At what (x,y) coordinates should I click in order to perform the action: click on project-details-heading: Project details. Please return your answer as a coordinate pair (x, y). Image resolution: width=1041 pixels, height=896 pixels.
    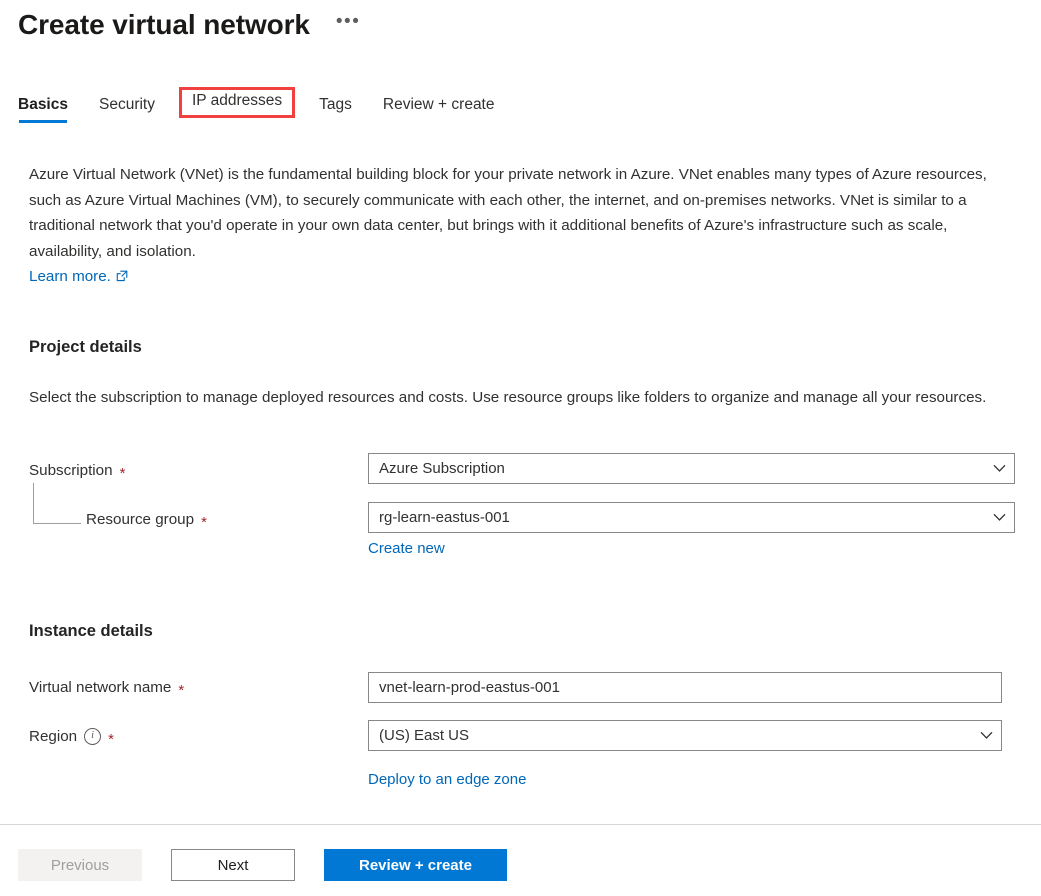
    Looking at the image, I should click on (85, 347).